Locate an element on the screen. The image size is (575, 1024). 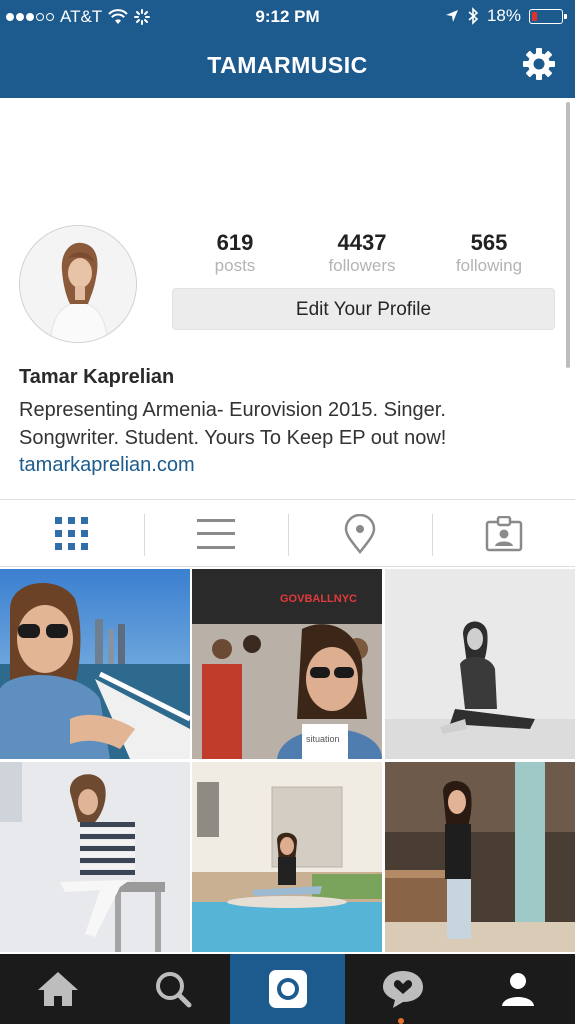
nav-search is located at coordinates (172, 989).